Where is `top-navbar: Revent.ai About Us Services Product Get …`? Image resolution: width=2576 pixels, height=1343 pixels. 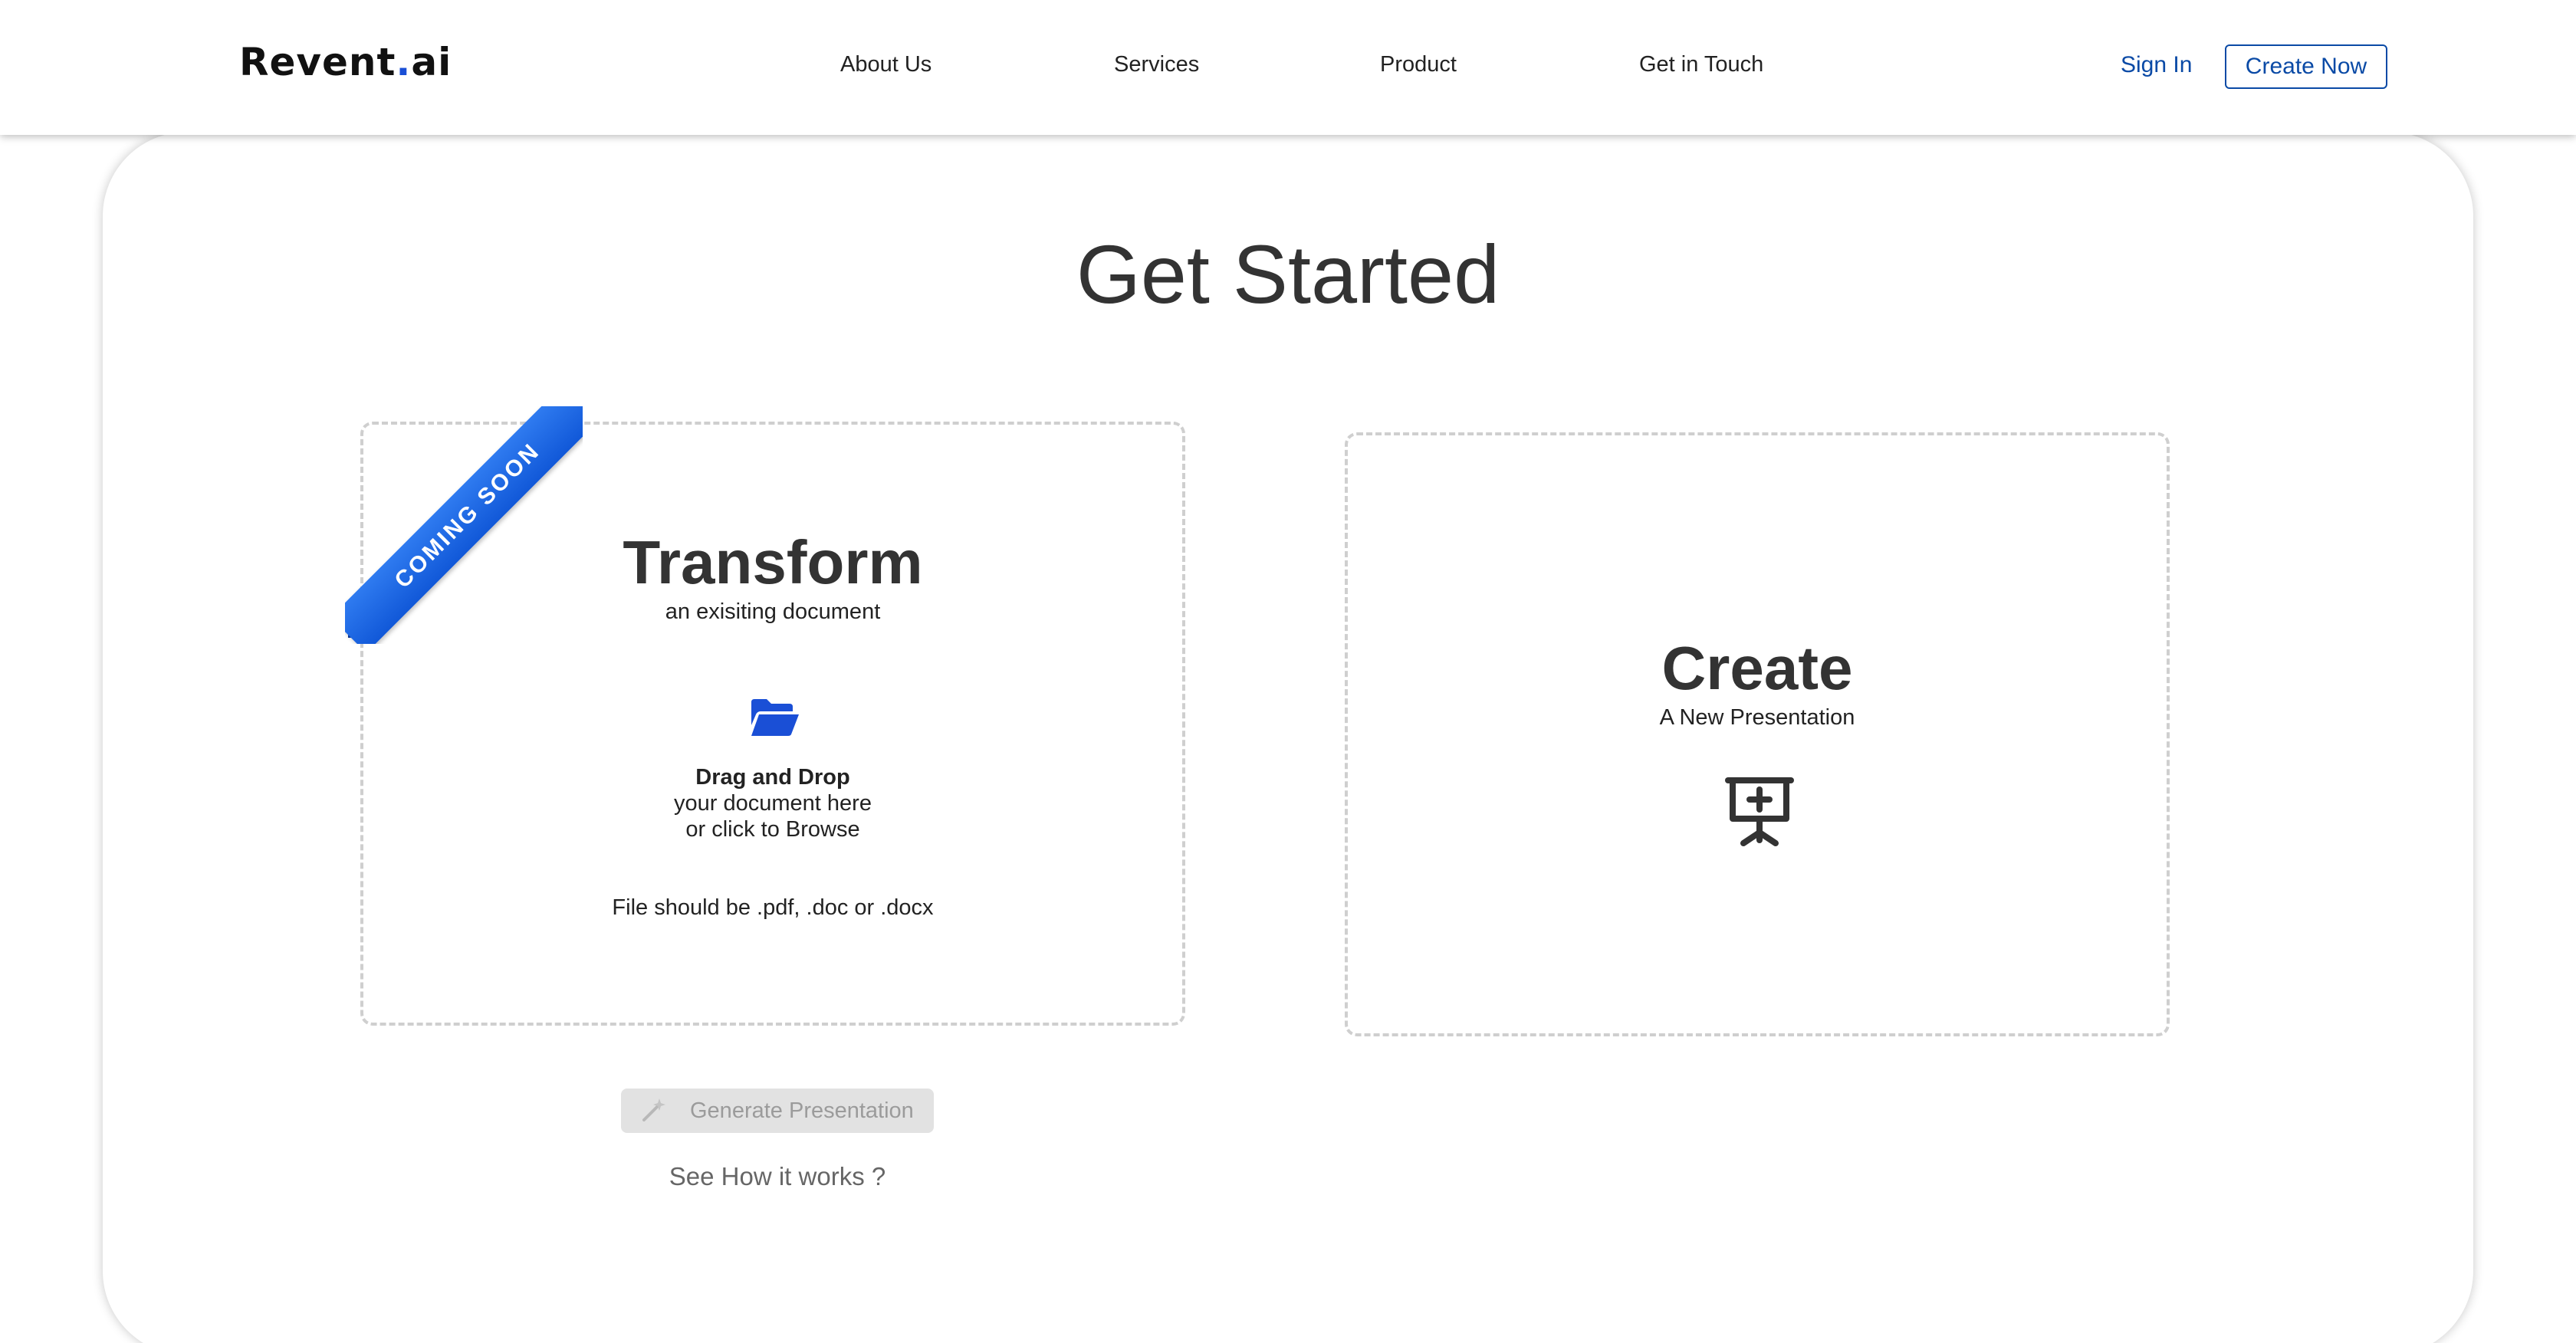
top-navbar: Revent.ai About Us Services Product Get … is located at coordinates (1288, 68).